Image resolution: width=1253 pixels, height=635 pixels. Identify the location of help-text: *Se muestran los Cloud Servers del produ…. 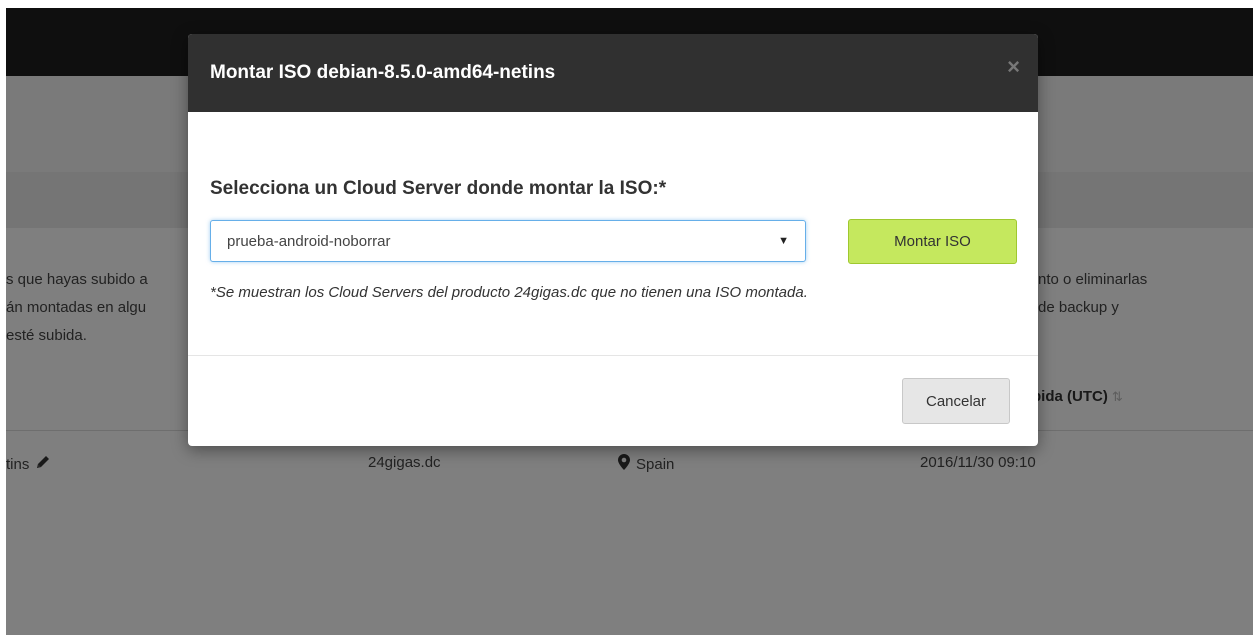
(509, 292).